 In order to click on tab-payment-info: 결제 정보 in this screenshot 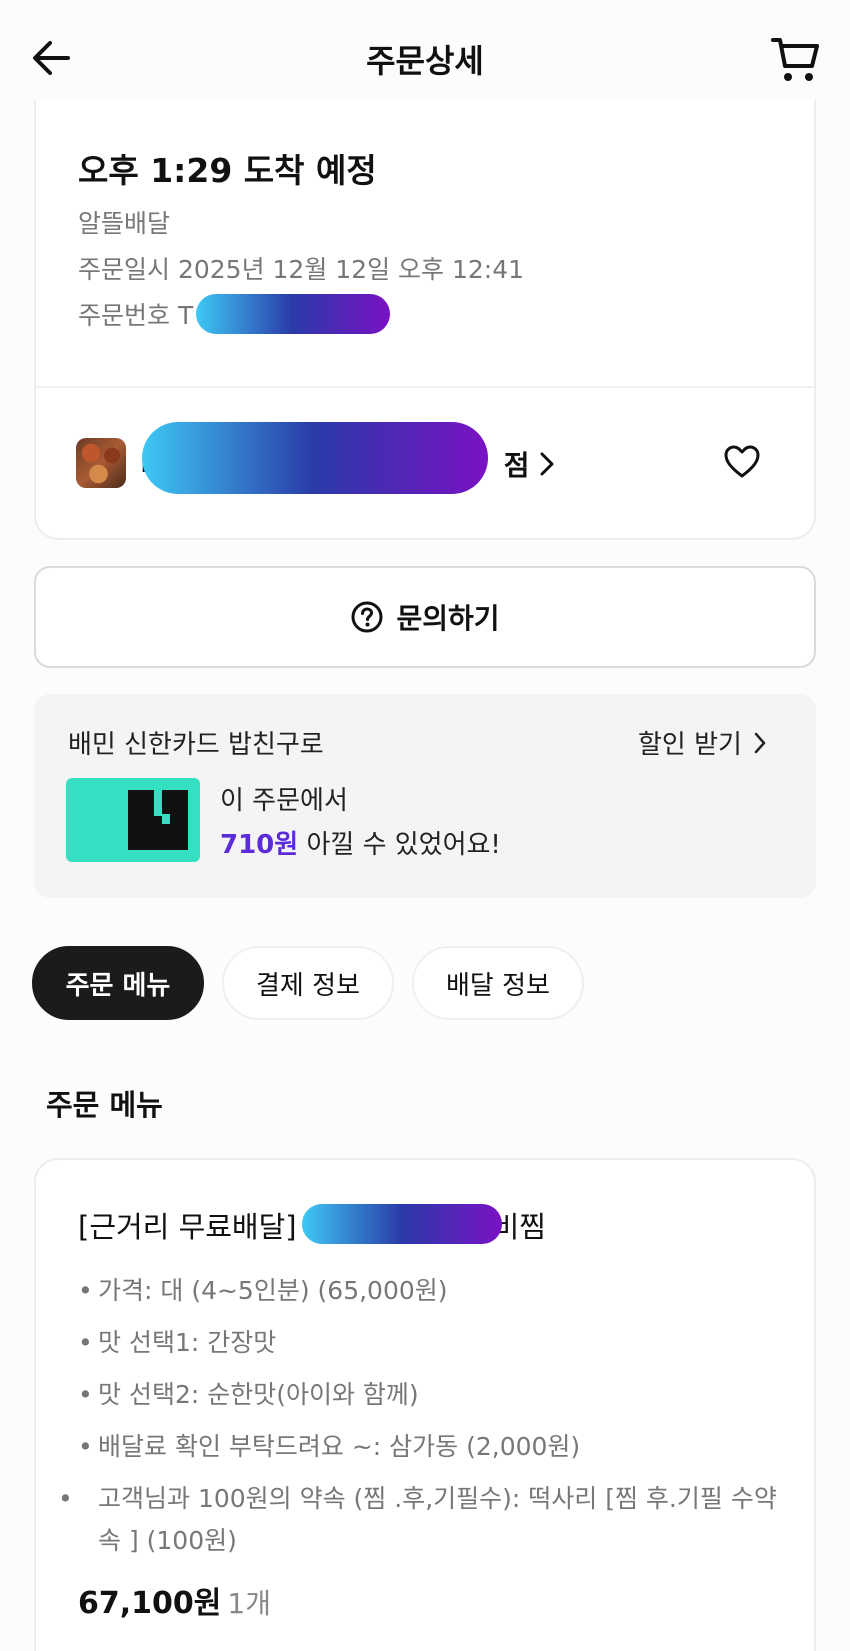, I will do `click(308, 983)`.